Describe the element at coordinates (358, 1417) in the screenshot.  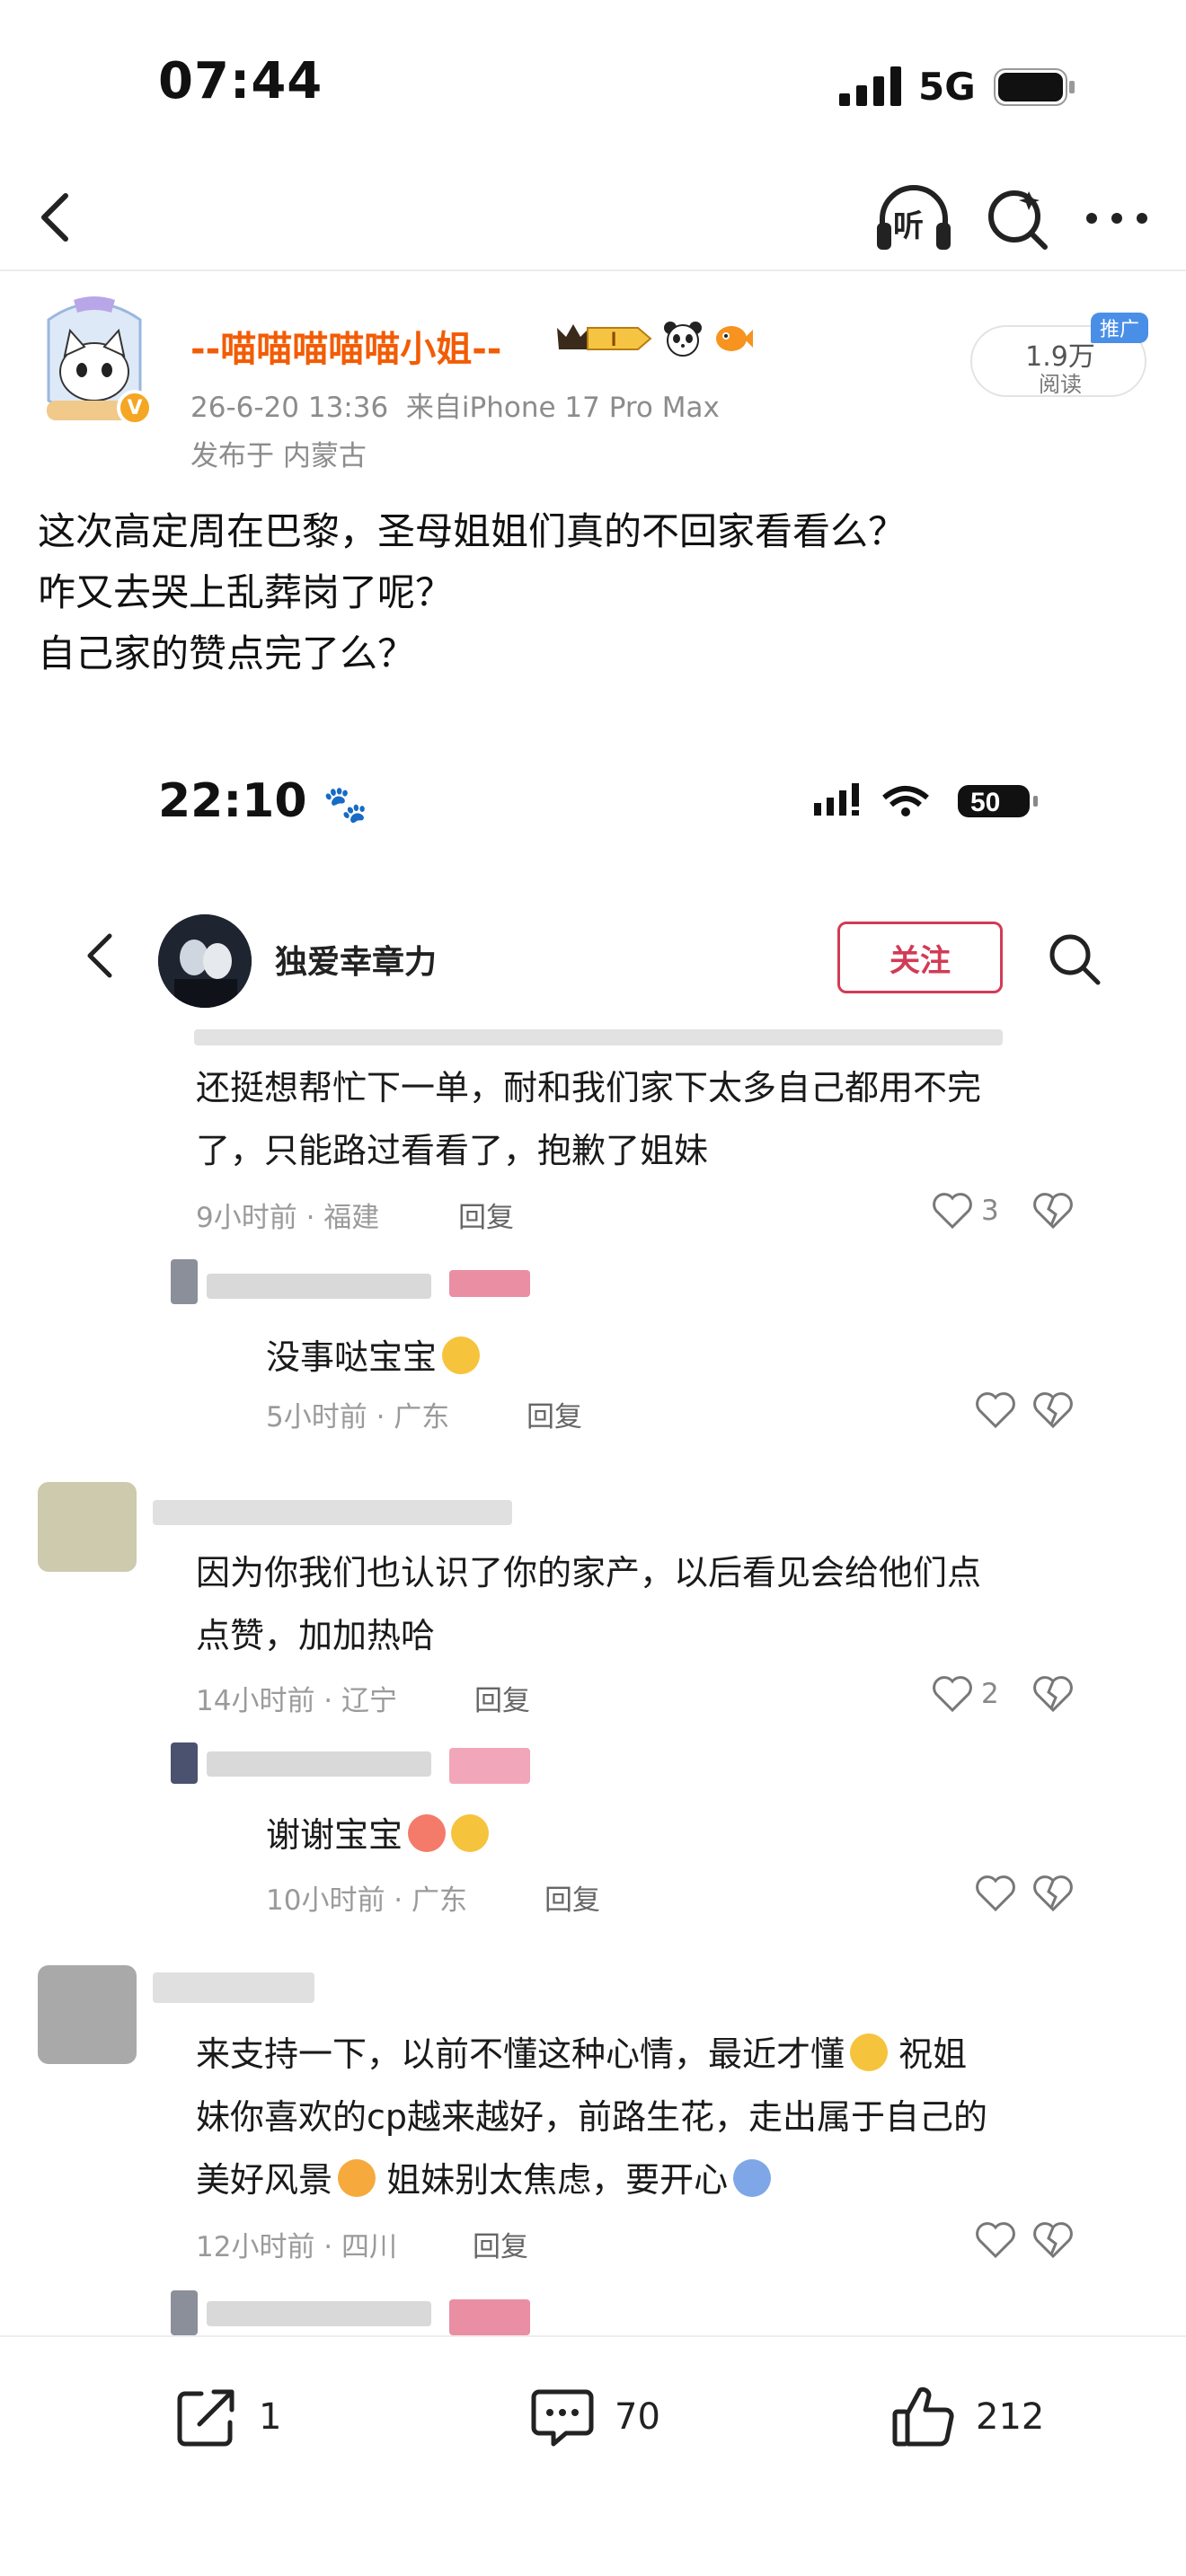
I see `reply-meta: 5小时前 · 广东` at that location.